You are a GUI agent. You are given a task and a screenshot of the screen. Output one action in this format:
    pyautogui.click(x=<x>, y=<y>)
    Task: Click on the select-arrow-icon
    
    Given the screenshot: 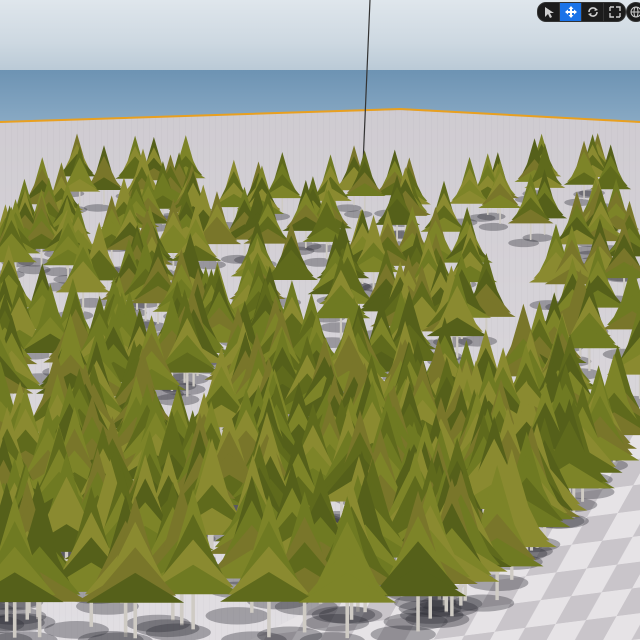 What is the action you would take?
    pyautogui.click(x=549, y=12)
    